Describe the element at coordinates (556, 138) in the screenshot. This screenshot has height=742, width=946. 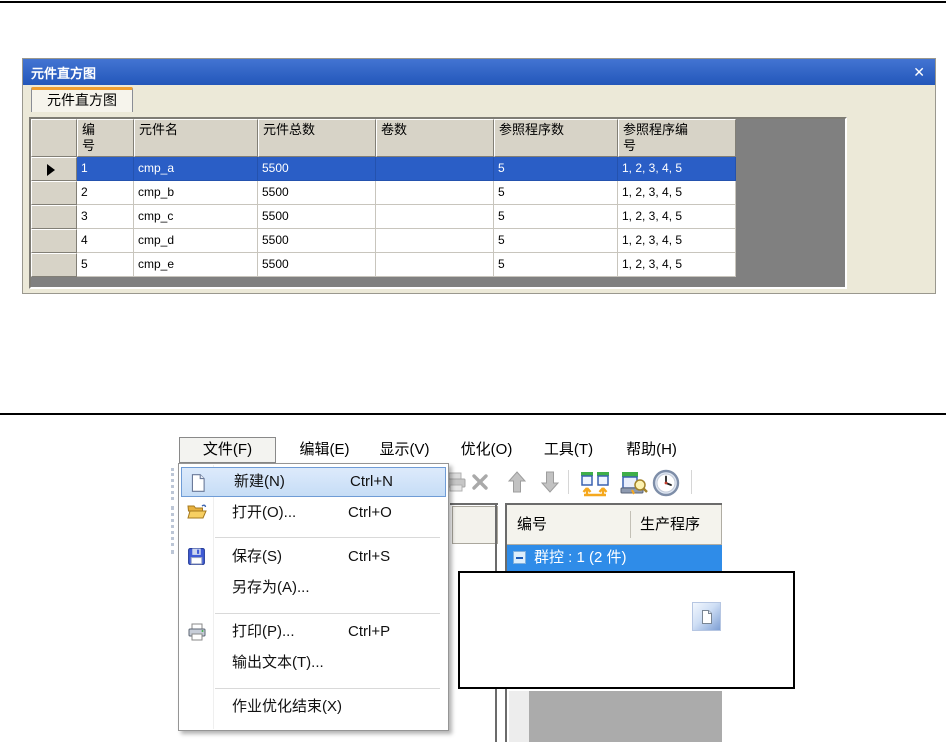
I see `column-header-ref-count: 参照程序数` at that location.